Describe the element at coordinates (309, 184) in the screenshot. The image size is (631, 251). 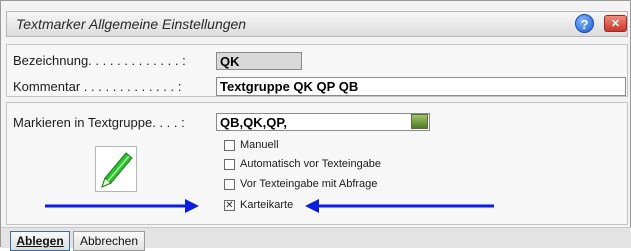
I see `option-label: Vor Texteingabe mit Abfrage` at that location.